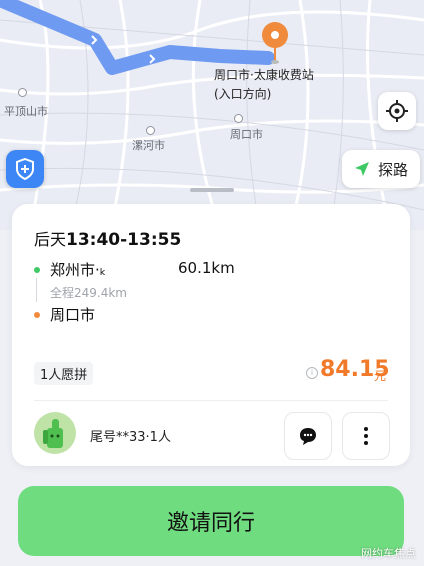  I want to click on explore-route-button: 探路, so click(381, 169).